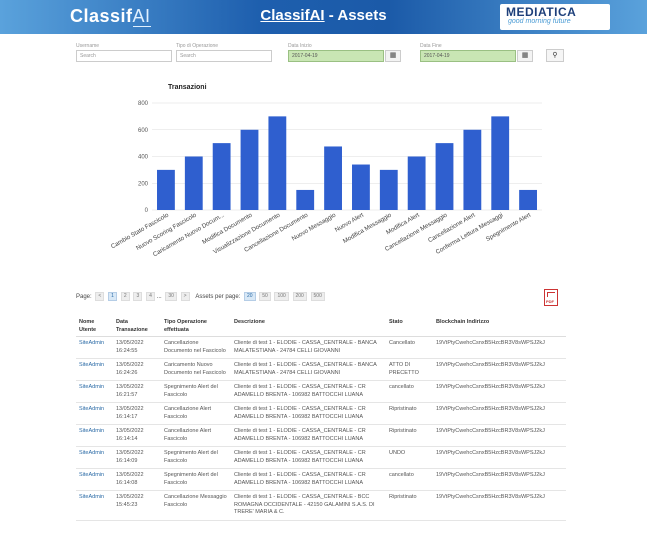  Describe the element at coordinates (137, 391) in the screenshot. I see `cell-date: 13/05/2022 16:21:57` at that location.